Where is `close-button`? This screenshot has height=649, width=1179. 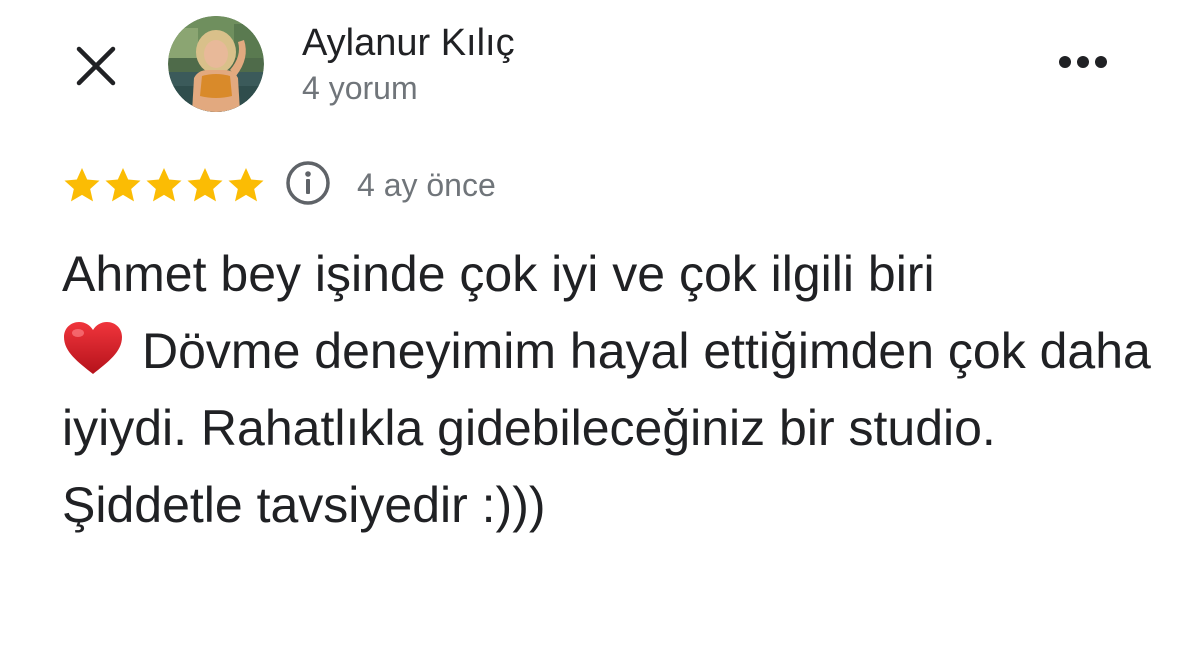
close-button is located at coordinates (96, 68).